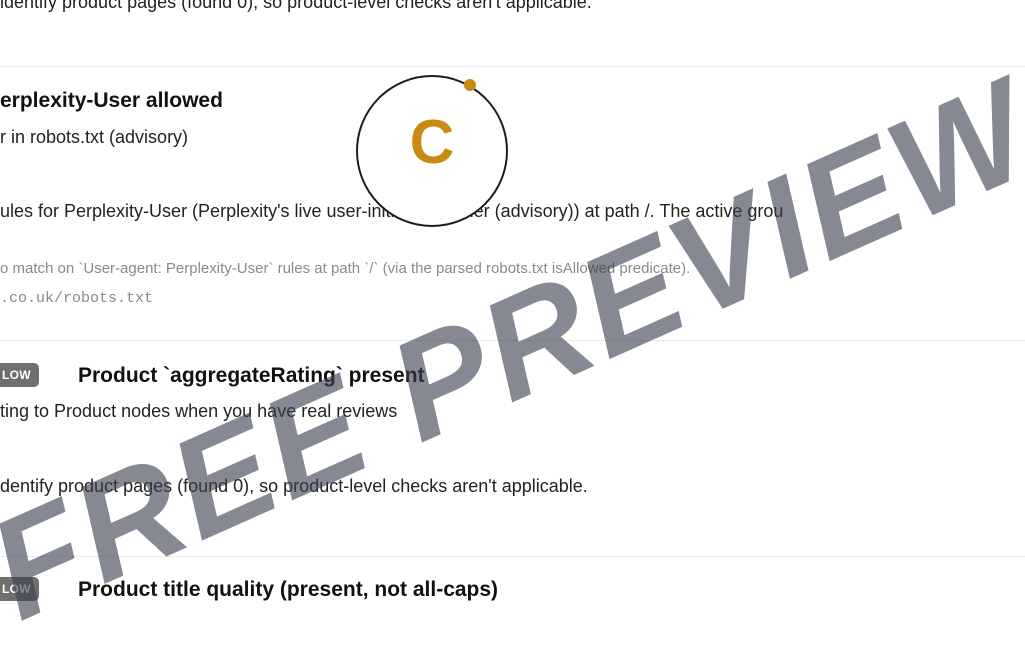  Describe the element at coordinates (111, 100) in the screenshot. I see `check-title: erplexity-User allowed` at that location.